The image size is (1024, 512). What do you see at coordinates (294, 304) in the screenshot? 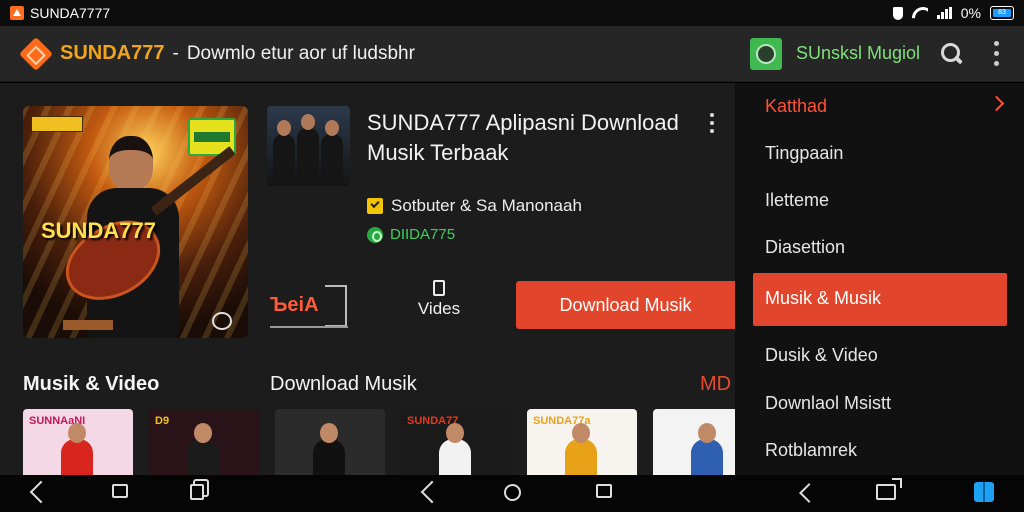
I see `bell-action-label: ЪeiA` at bounding box center [294, 304].